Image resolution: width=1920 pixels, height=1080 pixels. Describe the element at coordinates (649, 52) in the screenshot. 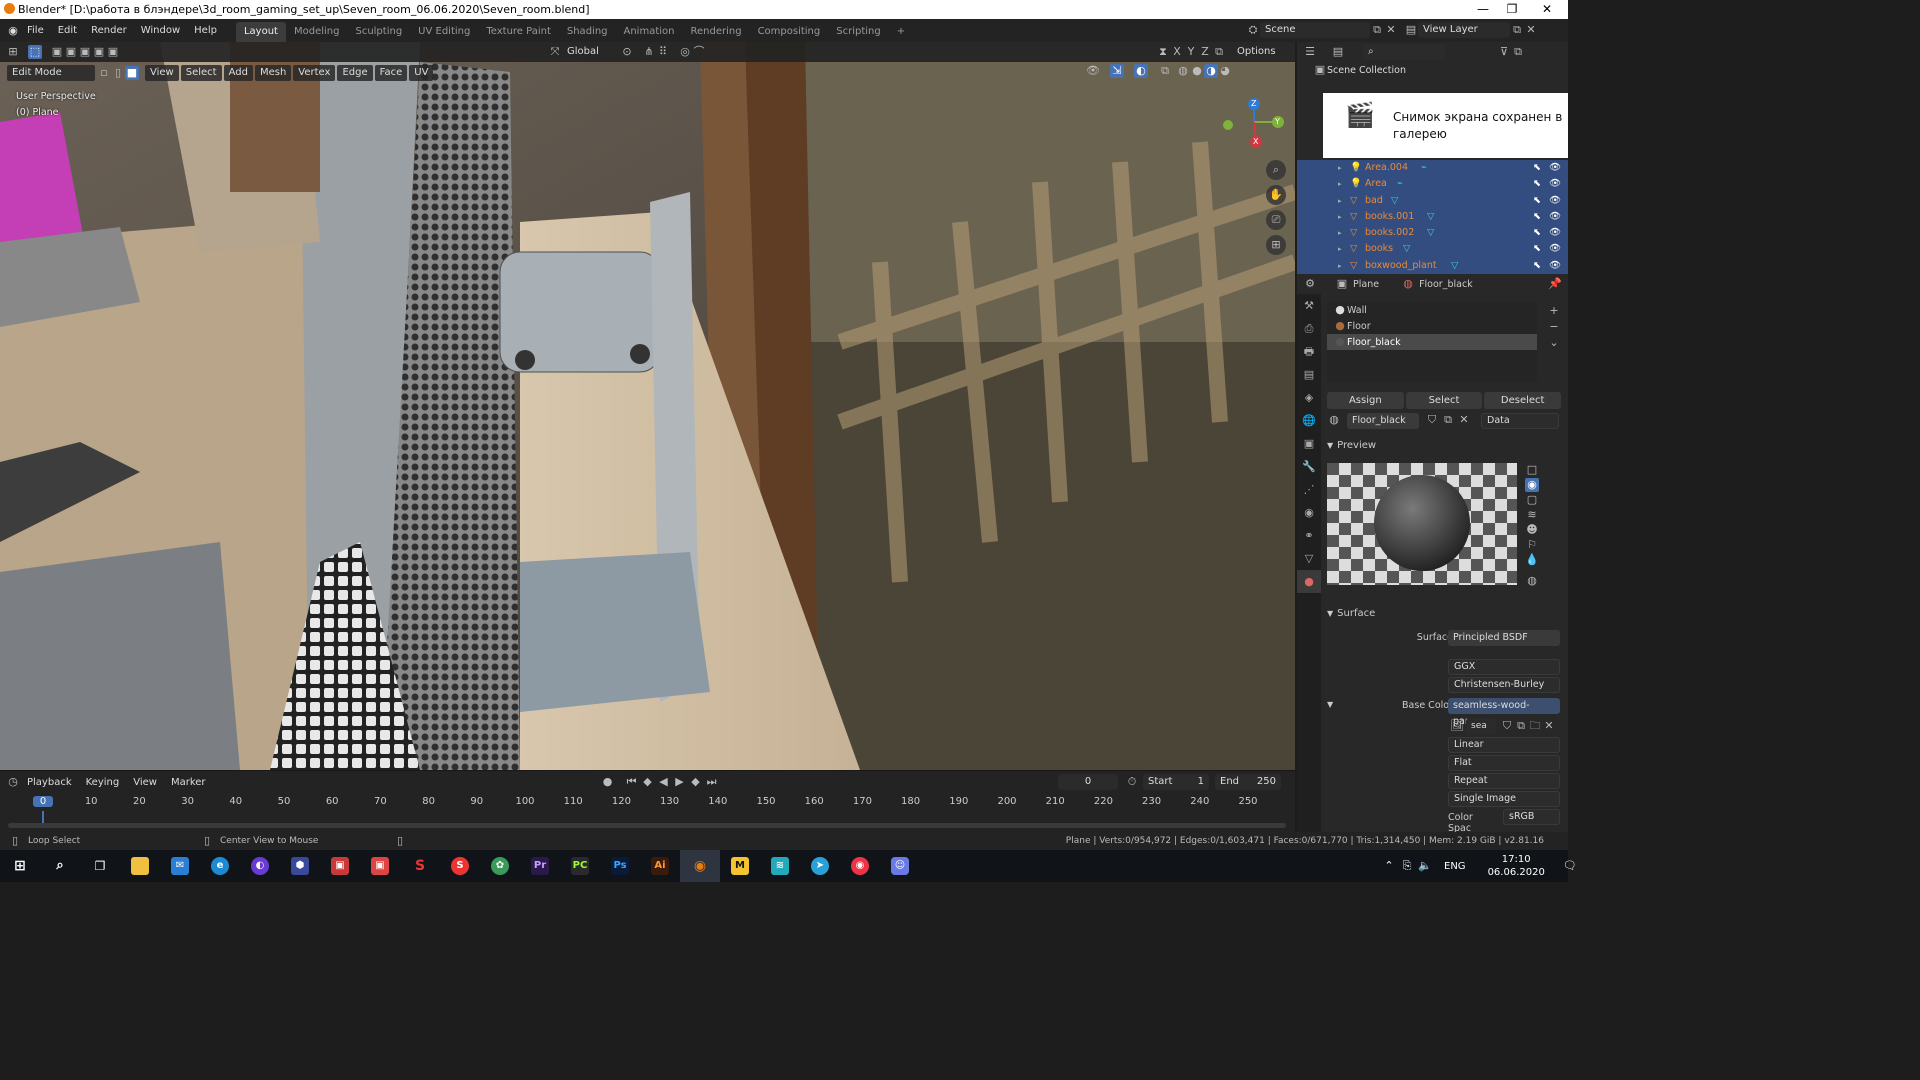

I see `snap-icon: ⋔` at that location.